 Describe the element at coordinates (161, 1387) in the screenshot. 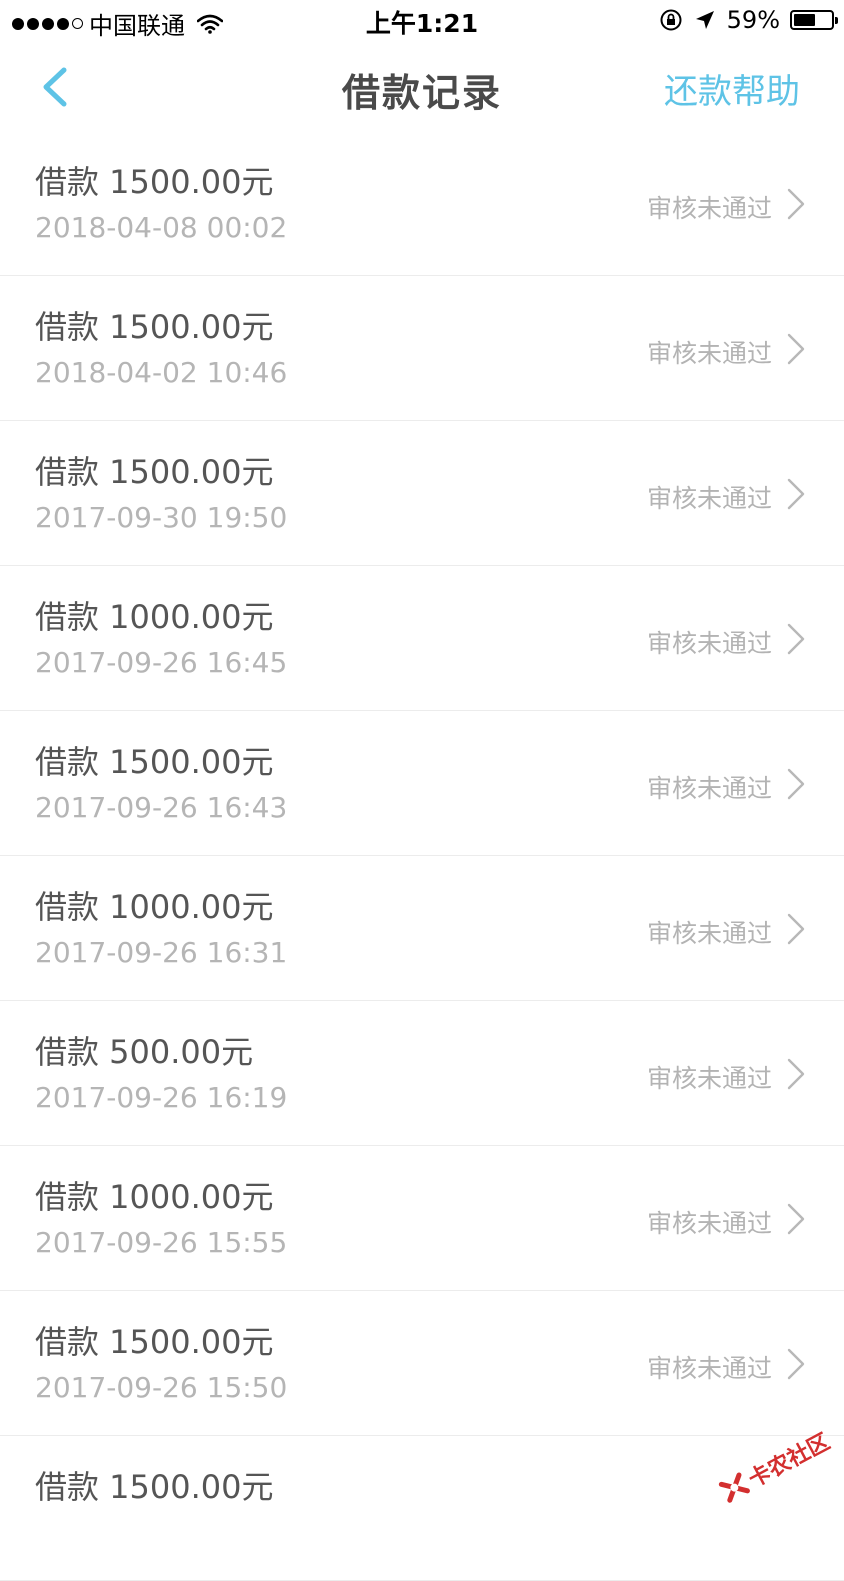

I see `loan-date: 2017-09-26 15:50` at that location.